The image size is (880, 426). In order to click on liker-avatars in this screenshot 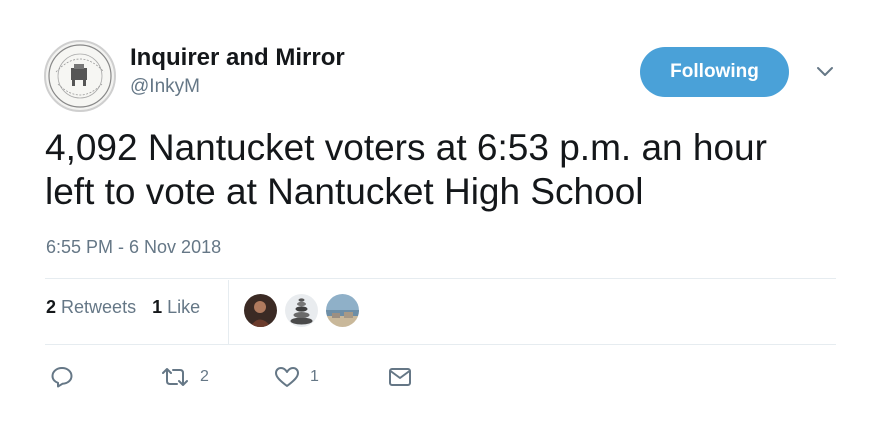, I will do `click(301, 310)`.